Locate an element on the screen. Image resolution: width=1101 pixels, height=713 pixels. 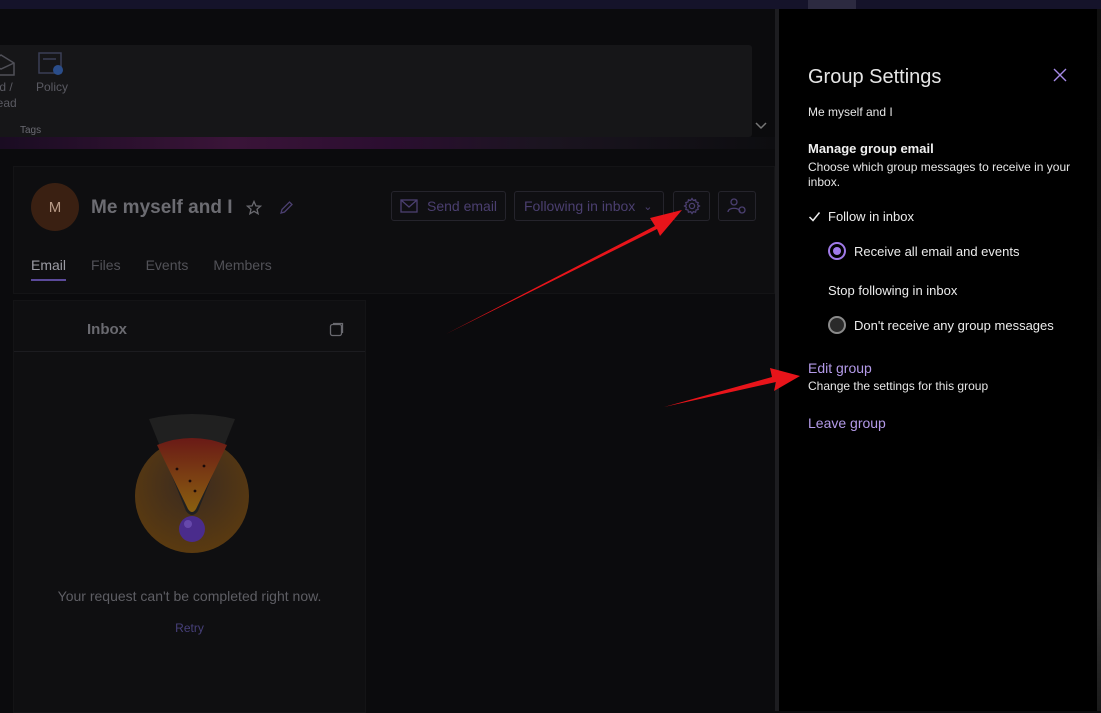
group-cover-image is located at coordinates (387, 143).